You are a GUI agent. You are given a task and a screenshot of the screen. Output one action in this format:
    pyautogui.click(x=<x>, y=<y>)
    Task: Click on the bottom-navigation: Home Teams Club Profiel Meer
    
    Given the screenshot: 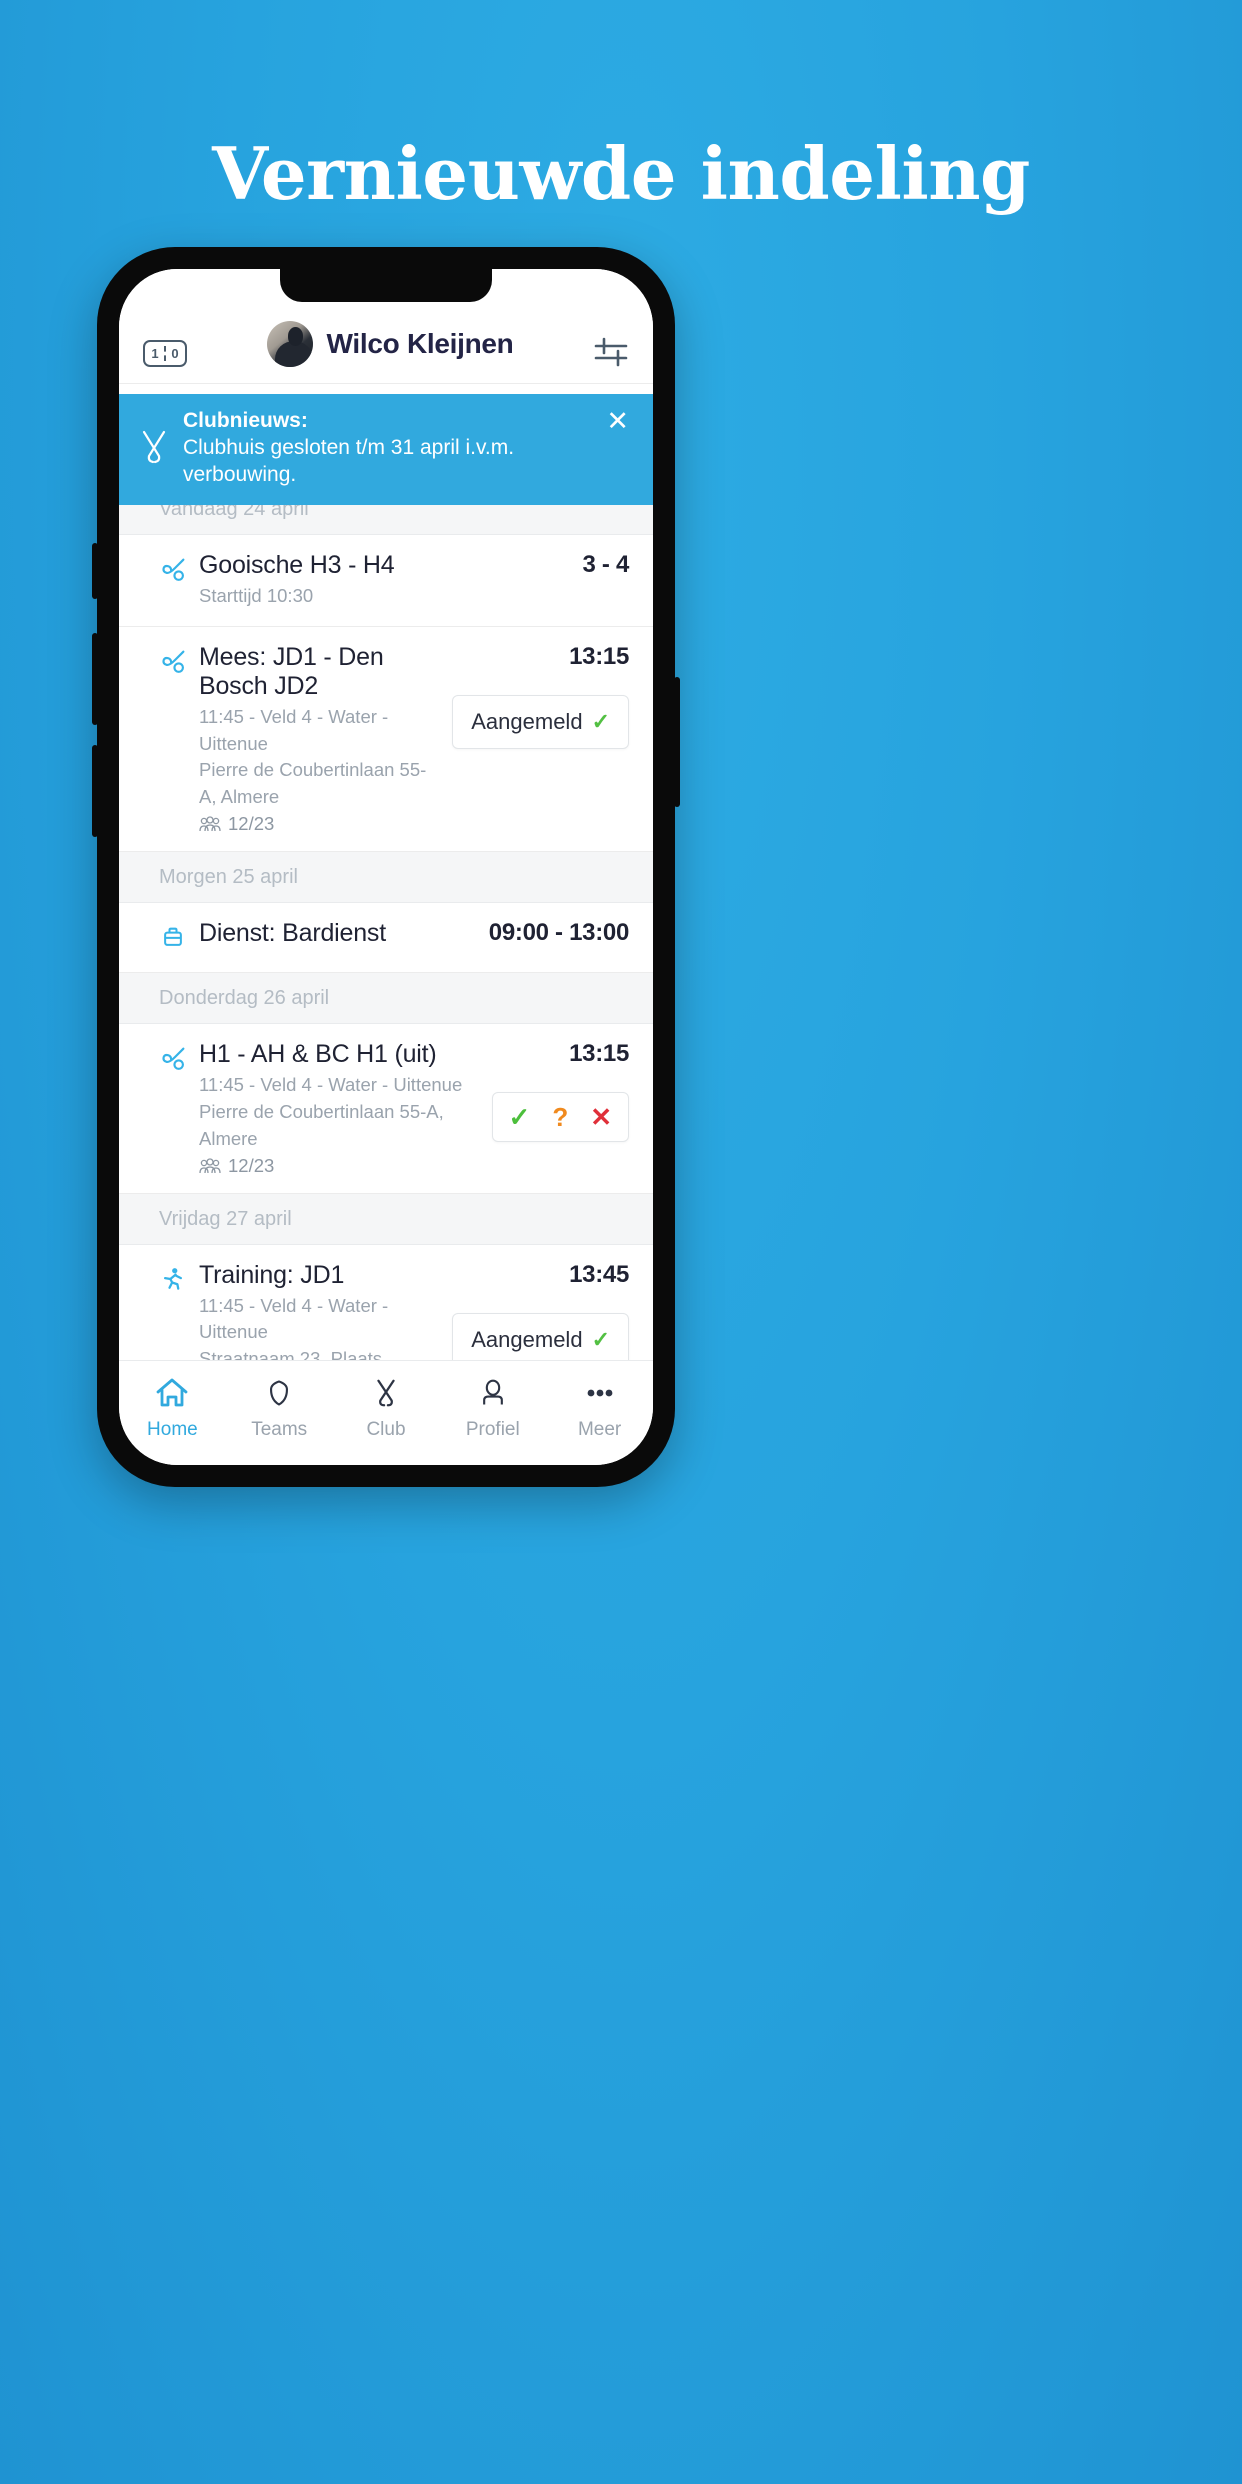 What is the action you would take?
    pyautogui.click(x=386, y=1412)
    